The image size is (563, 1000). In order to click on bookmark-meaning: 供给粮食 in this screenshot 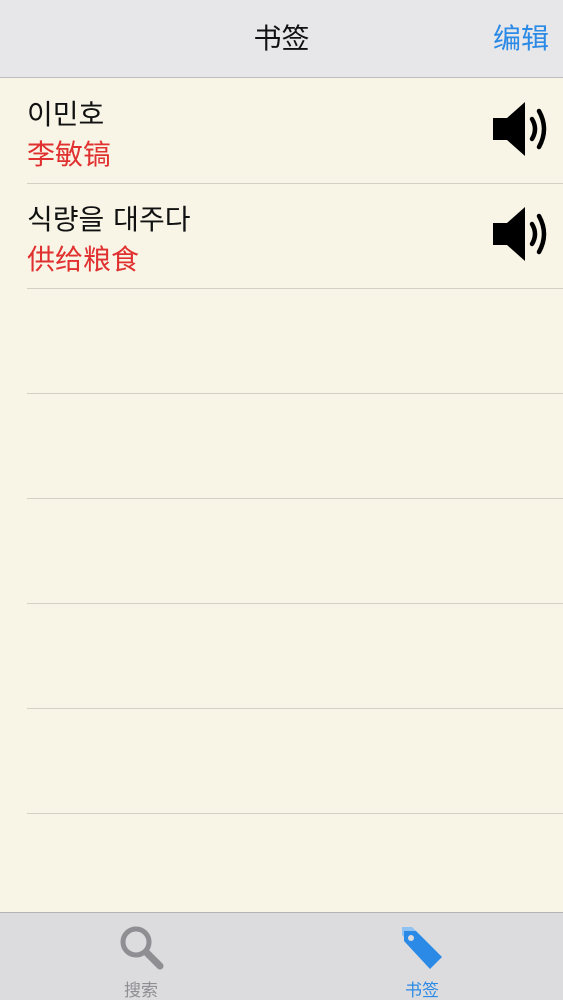, I will do `click(83, 259)`.